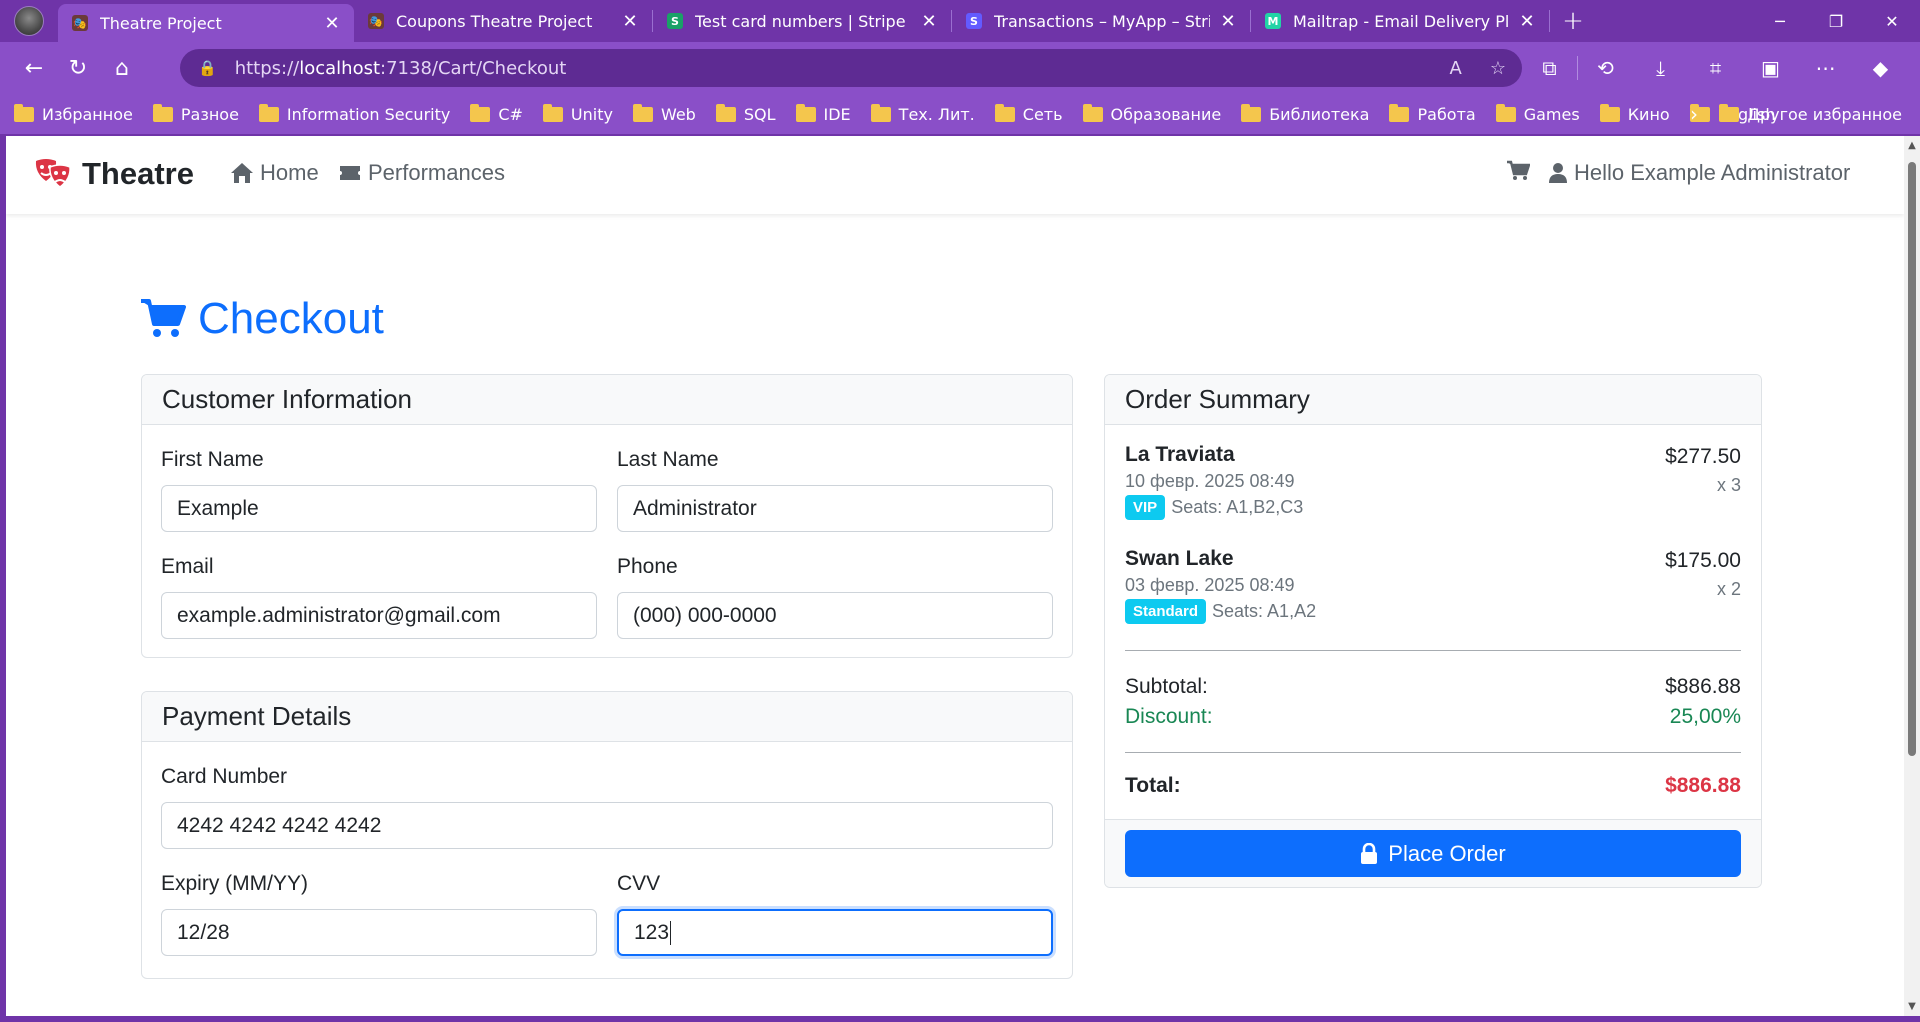 This screenshot has height=1022, width=1920. I want to click on extensions-icon: ⧉, so click(1549, 68).